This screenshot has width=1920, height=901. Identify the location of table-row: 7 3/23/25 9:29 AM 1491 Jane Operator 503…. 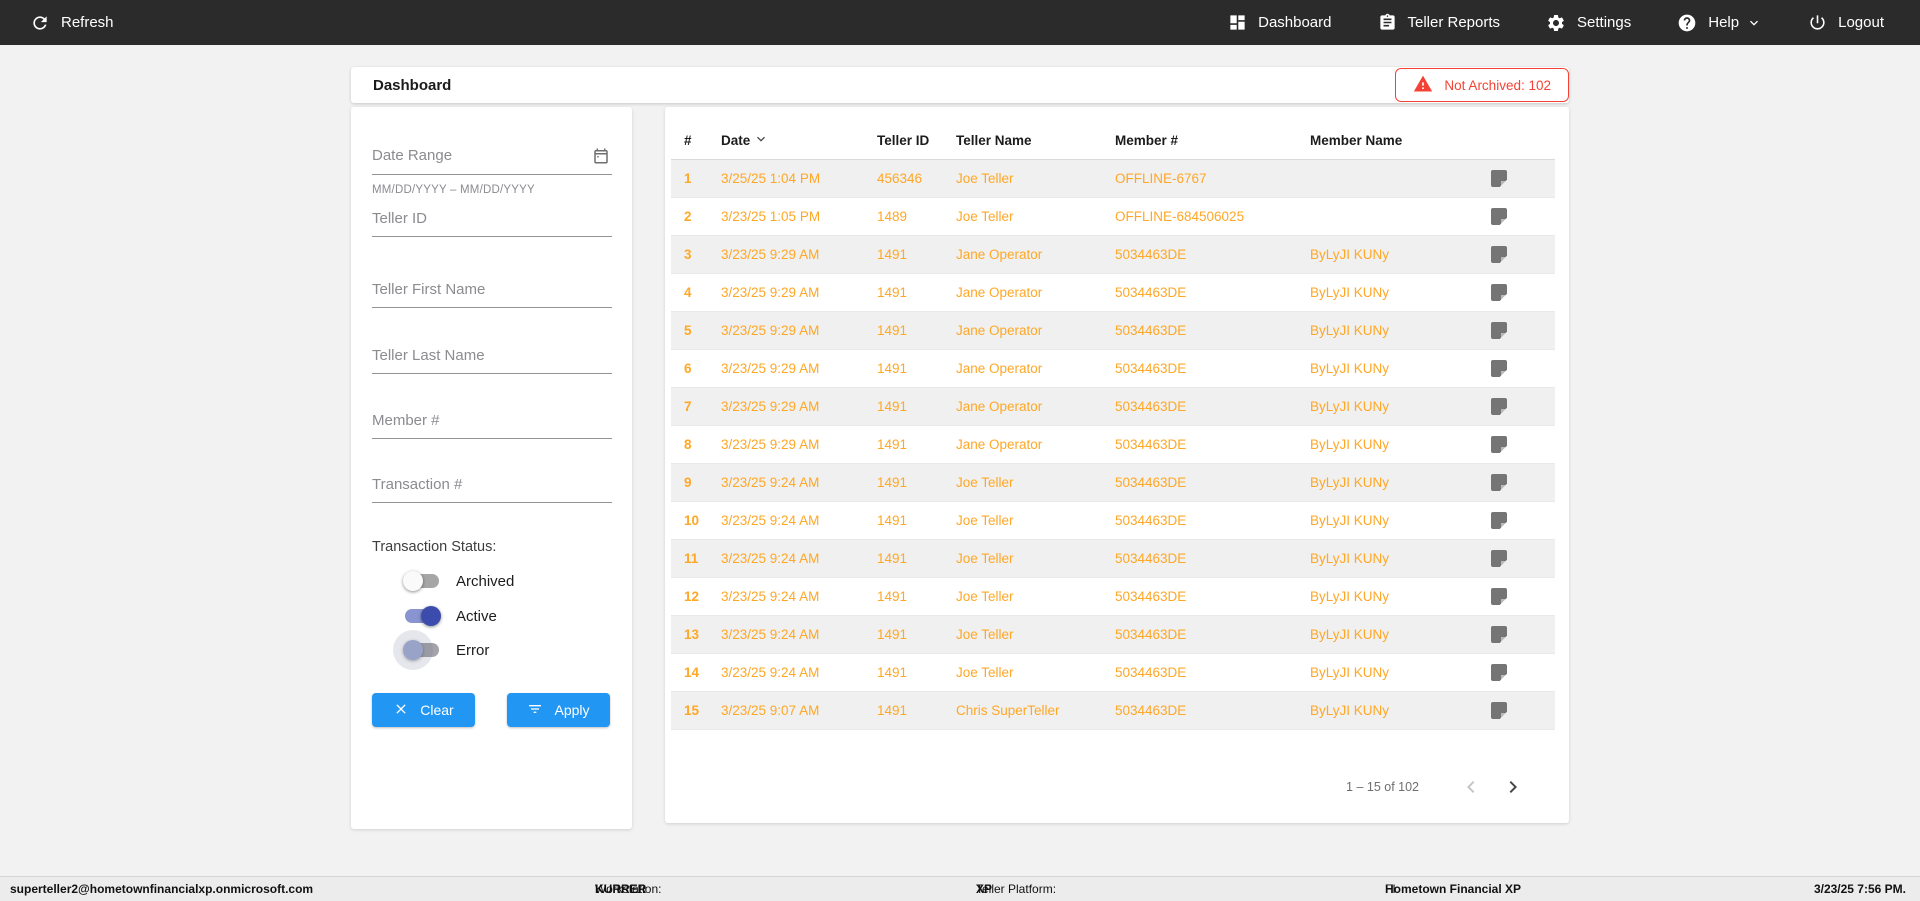
(1113, 407).